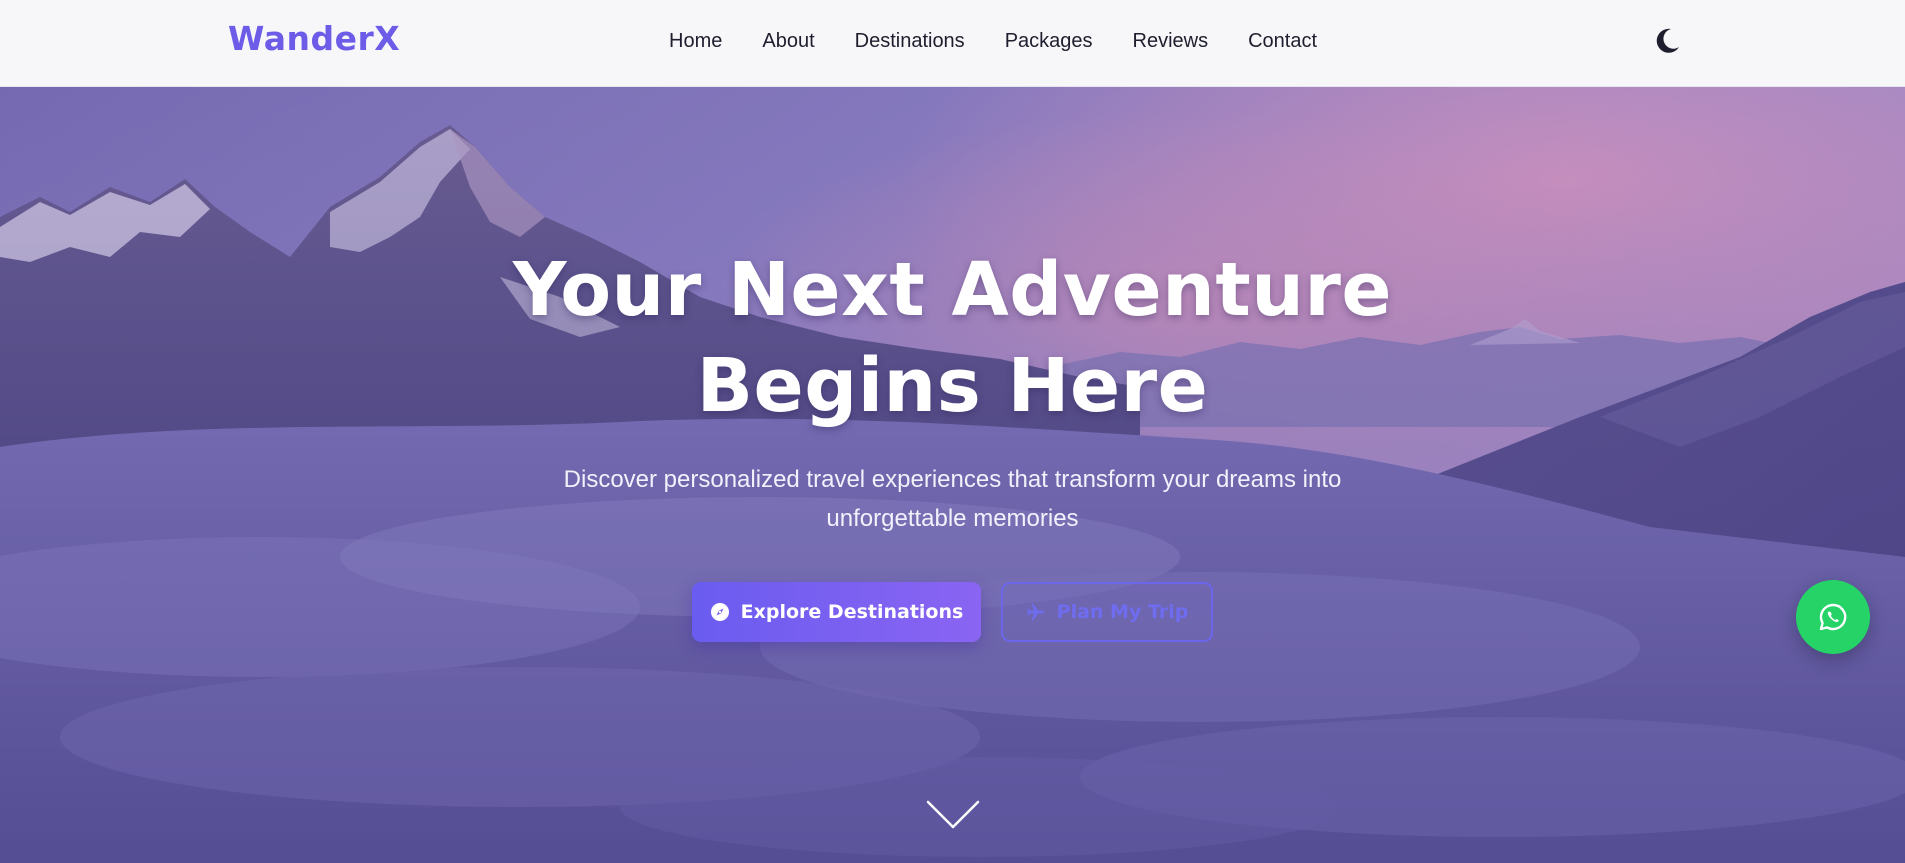  What do you see at coordinates (719, 612) in the screenshot?
I see `compass-icon` at bounding box center [719, 612].